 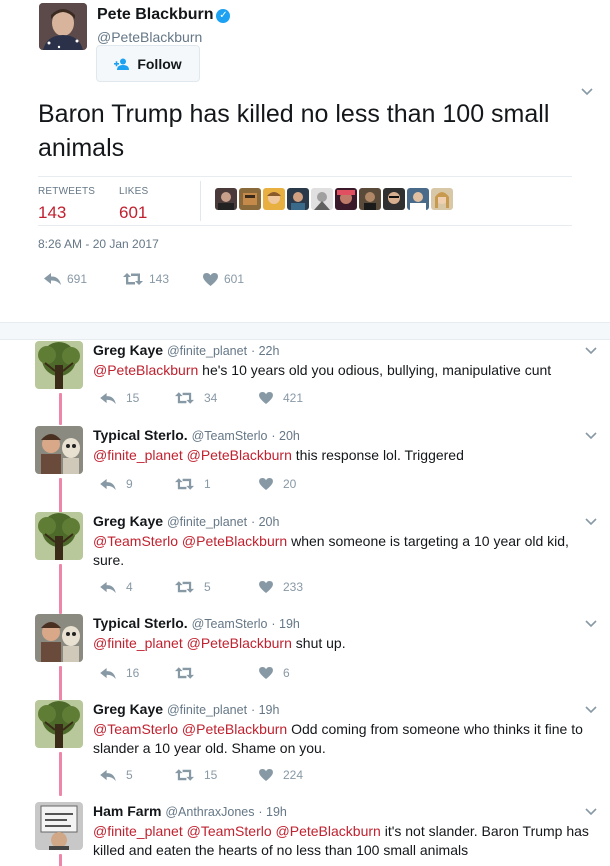 What do you see at coordinates (148, 63) in the screenshot?
I see `follow-button: Follow` at bounding box center [148, 63].